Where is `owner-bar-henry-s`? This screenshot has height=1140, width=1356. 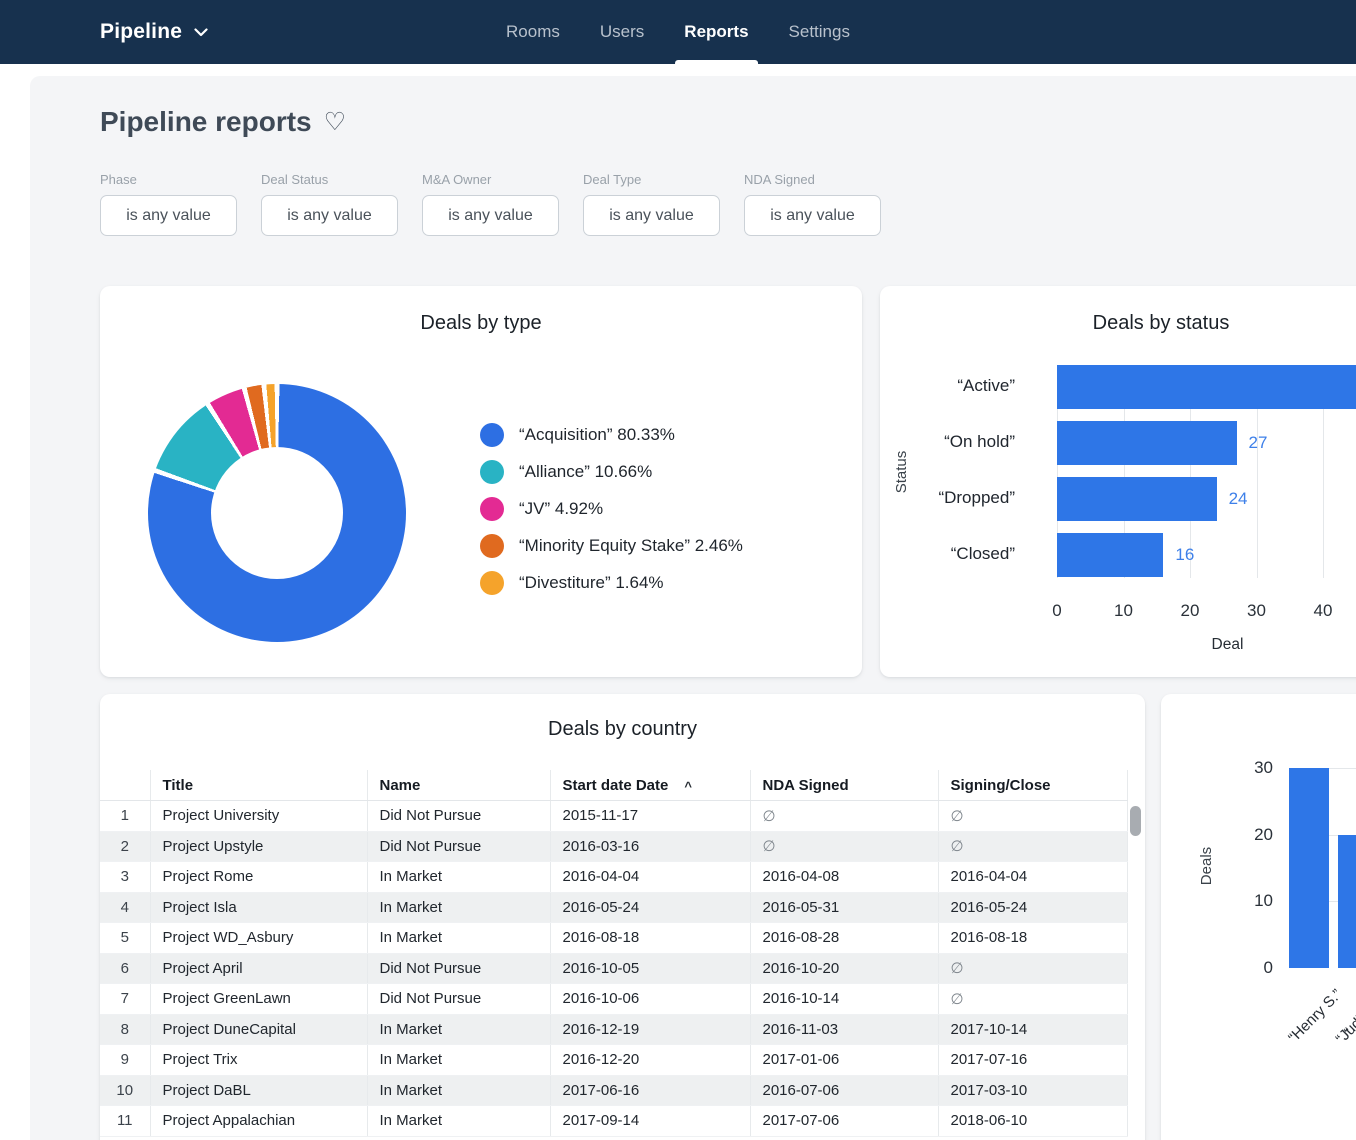
owner-bar-henry-s is located at coordinates (1309, 868).